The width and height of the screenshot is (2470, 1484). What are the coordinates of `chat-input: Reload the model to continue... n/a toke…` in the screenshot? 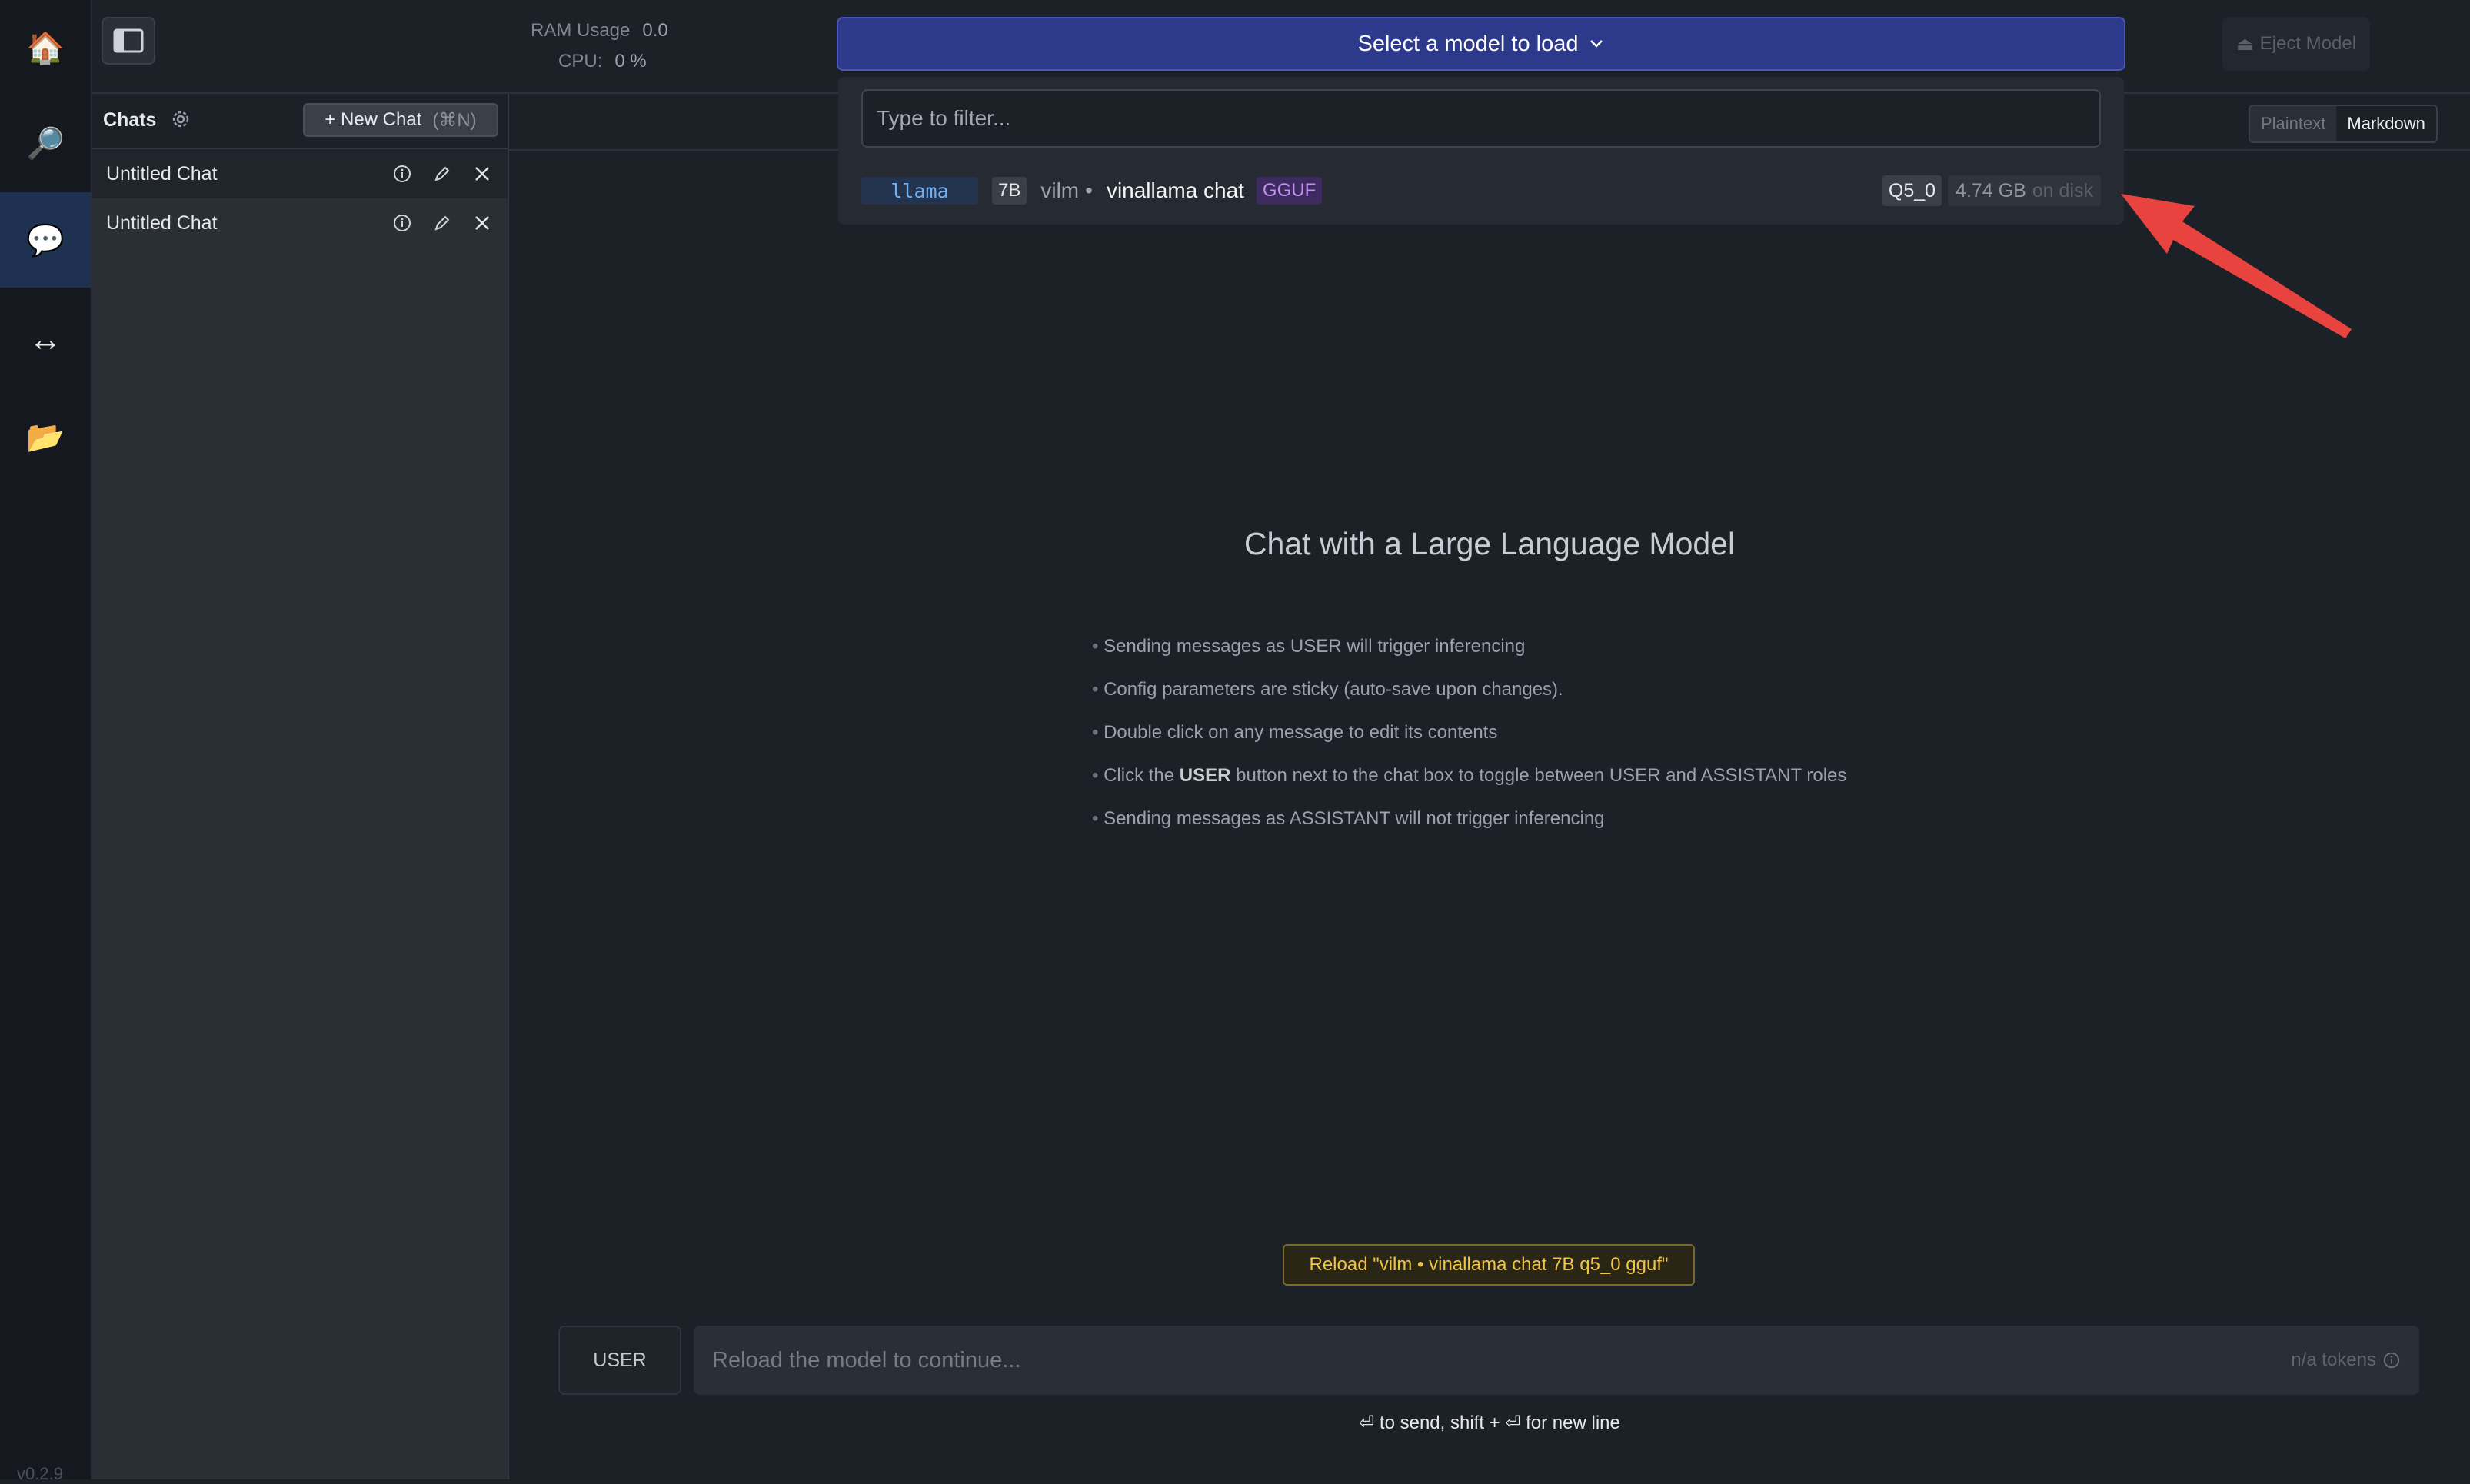 It's located at (1556, 1361).